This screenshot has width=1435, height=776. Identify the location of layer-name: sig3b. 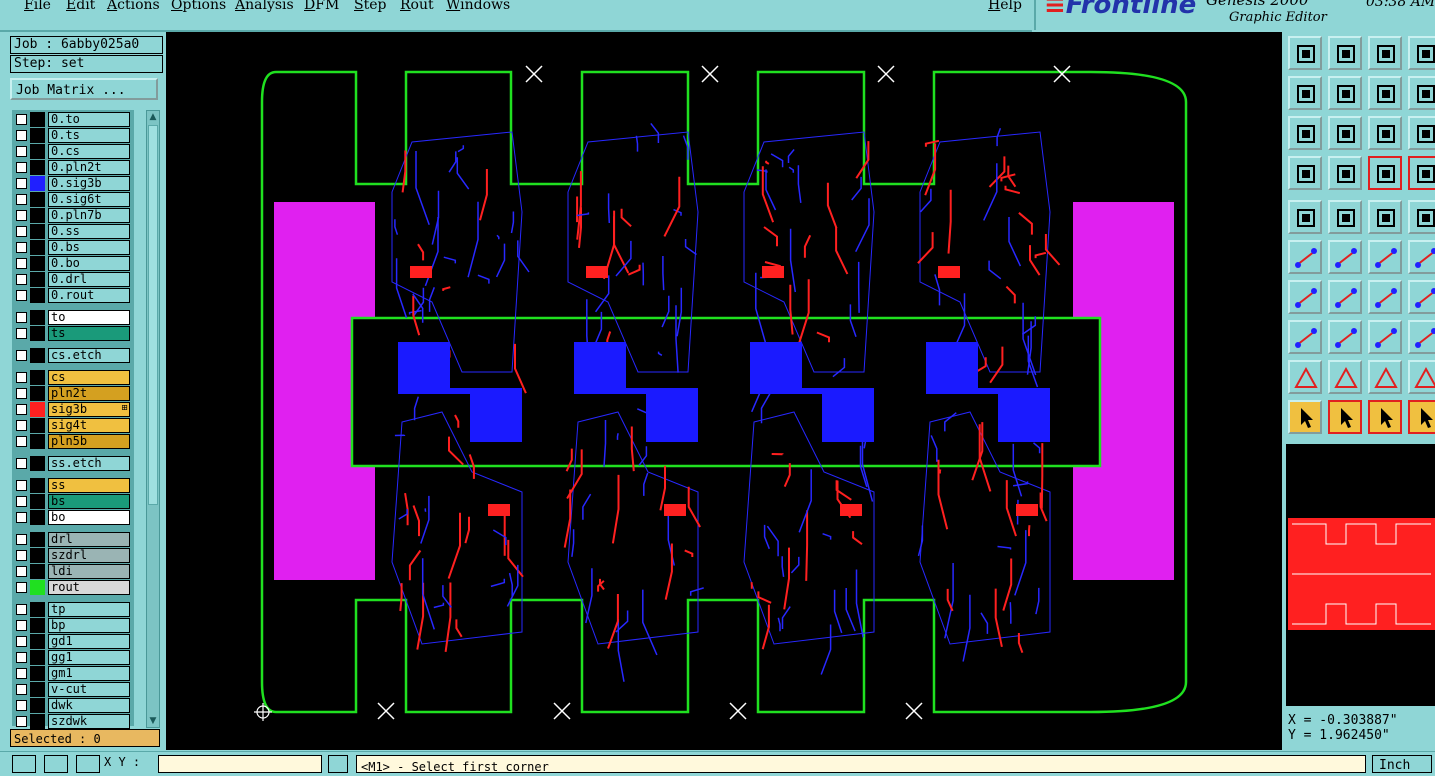
(89, 409).